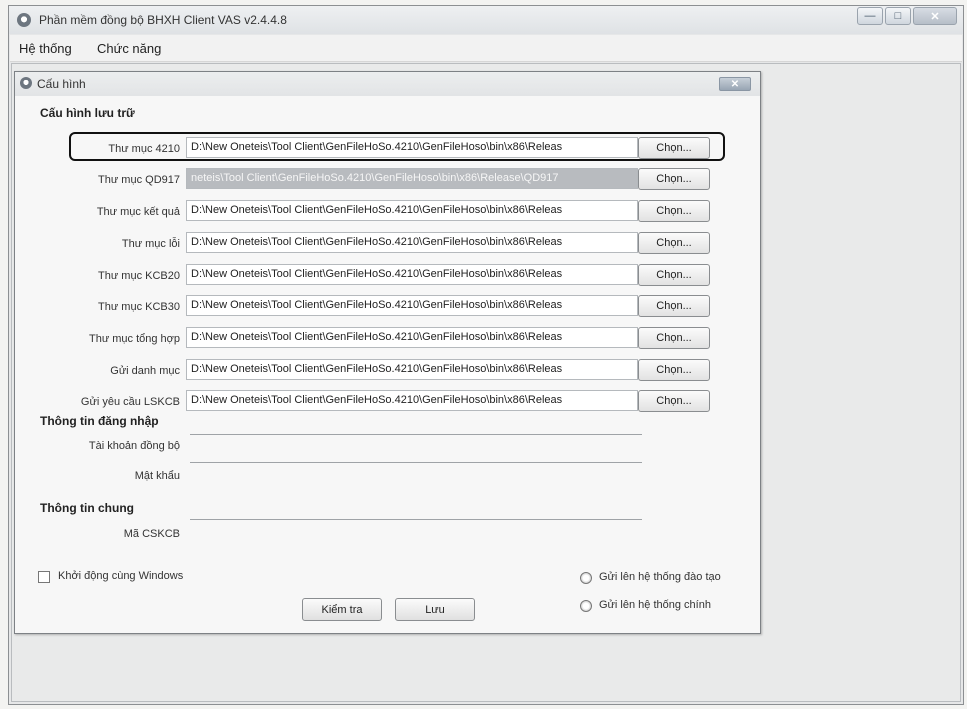  I want to click on folder-label: Thư mục QD917, so click(139, 180).